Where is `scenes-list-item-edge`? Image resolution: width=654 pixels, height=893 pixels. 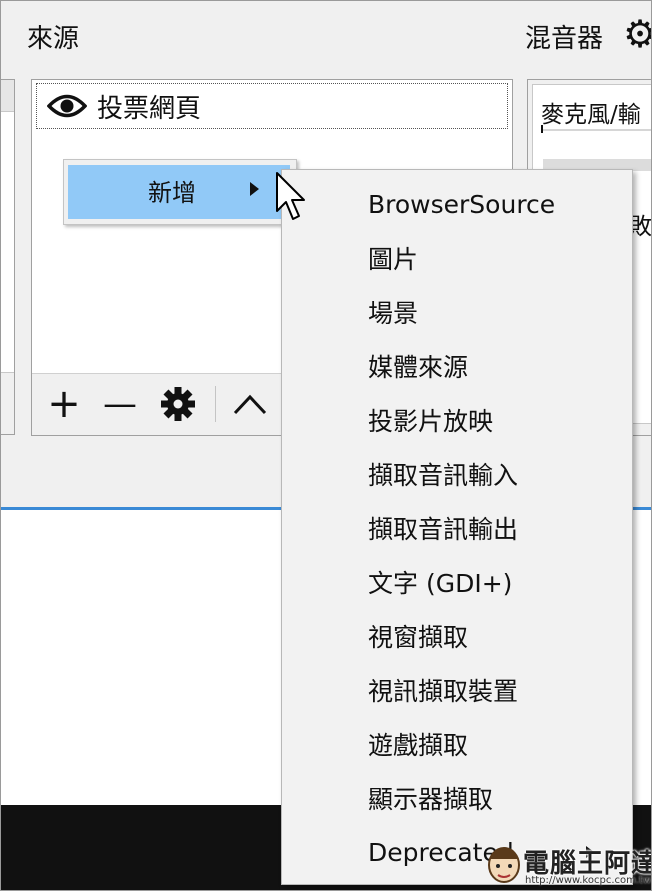 scenes-list-item-edge is located at coordinates (7, 96).